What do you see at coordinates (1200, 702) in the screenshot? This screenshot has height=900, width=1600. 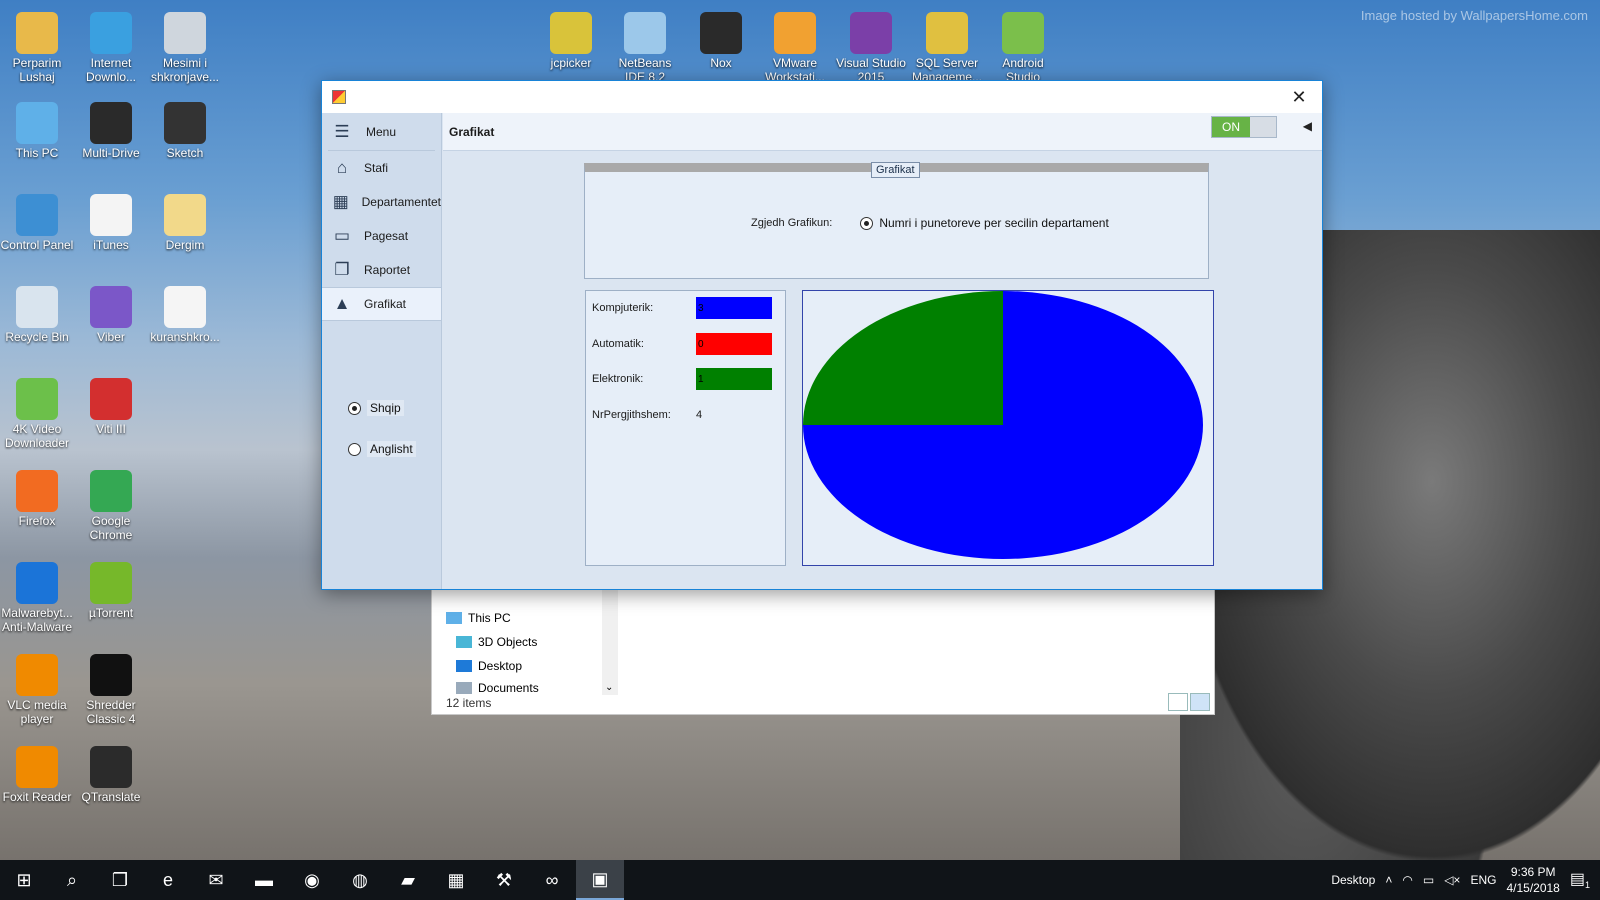 I see `large-icons-view-icon` at bounding box center [1200, 702].